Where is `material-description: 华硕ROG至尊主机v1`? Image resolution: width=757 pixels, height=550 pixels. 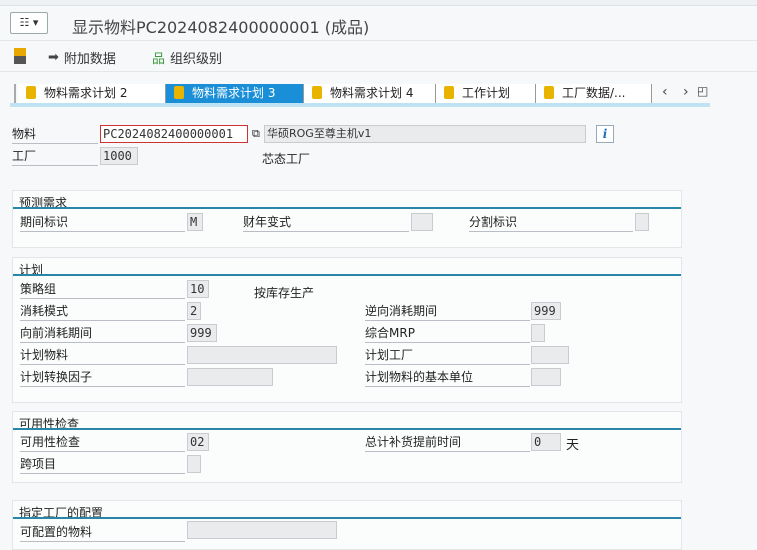 material-description: 华硕ROG至尊主机v1 is located at coordinates (425, 134).